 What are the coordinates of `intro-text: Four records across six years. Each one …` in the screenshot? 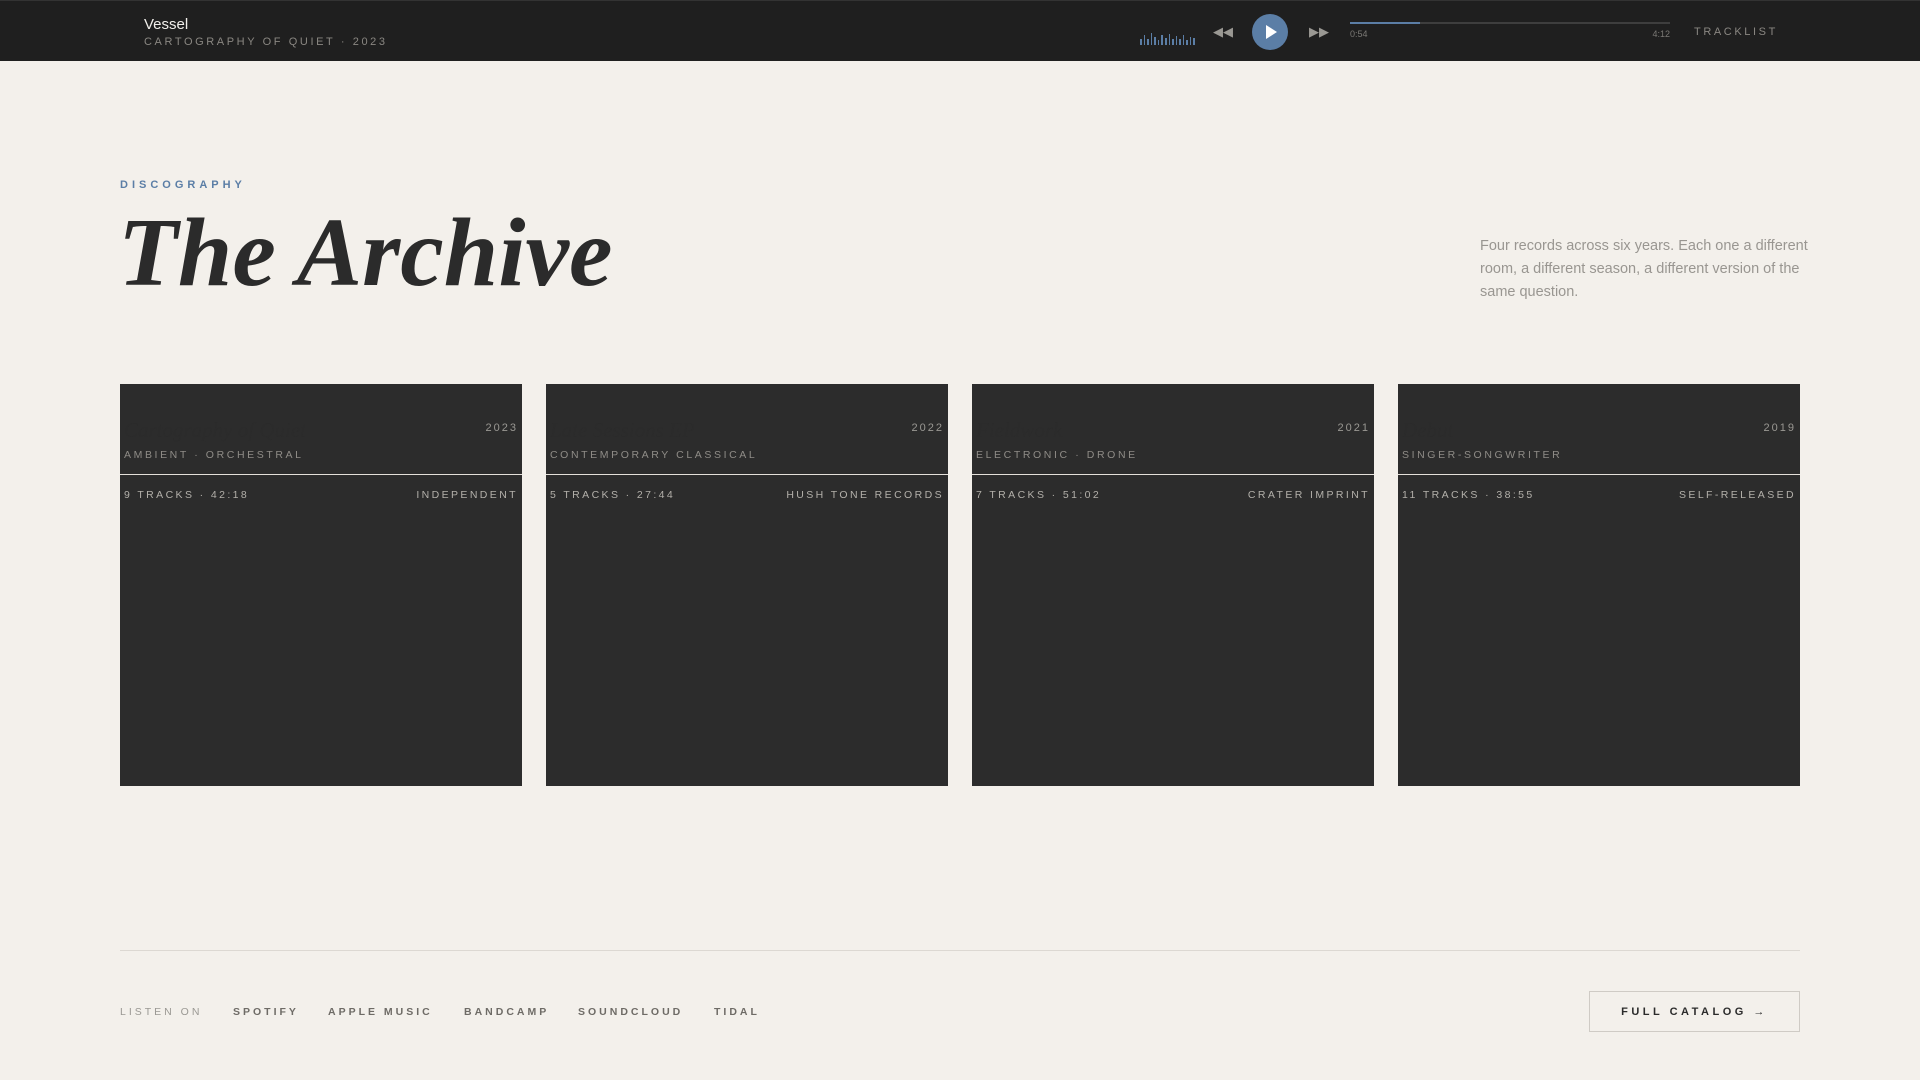 It's located at (1644, 269).